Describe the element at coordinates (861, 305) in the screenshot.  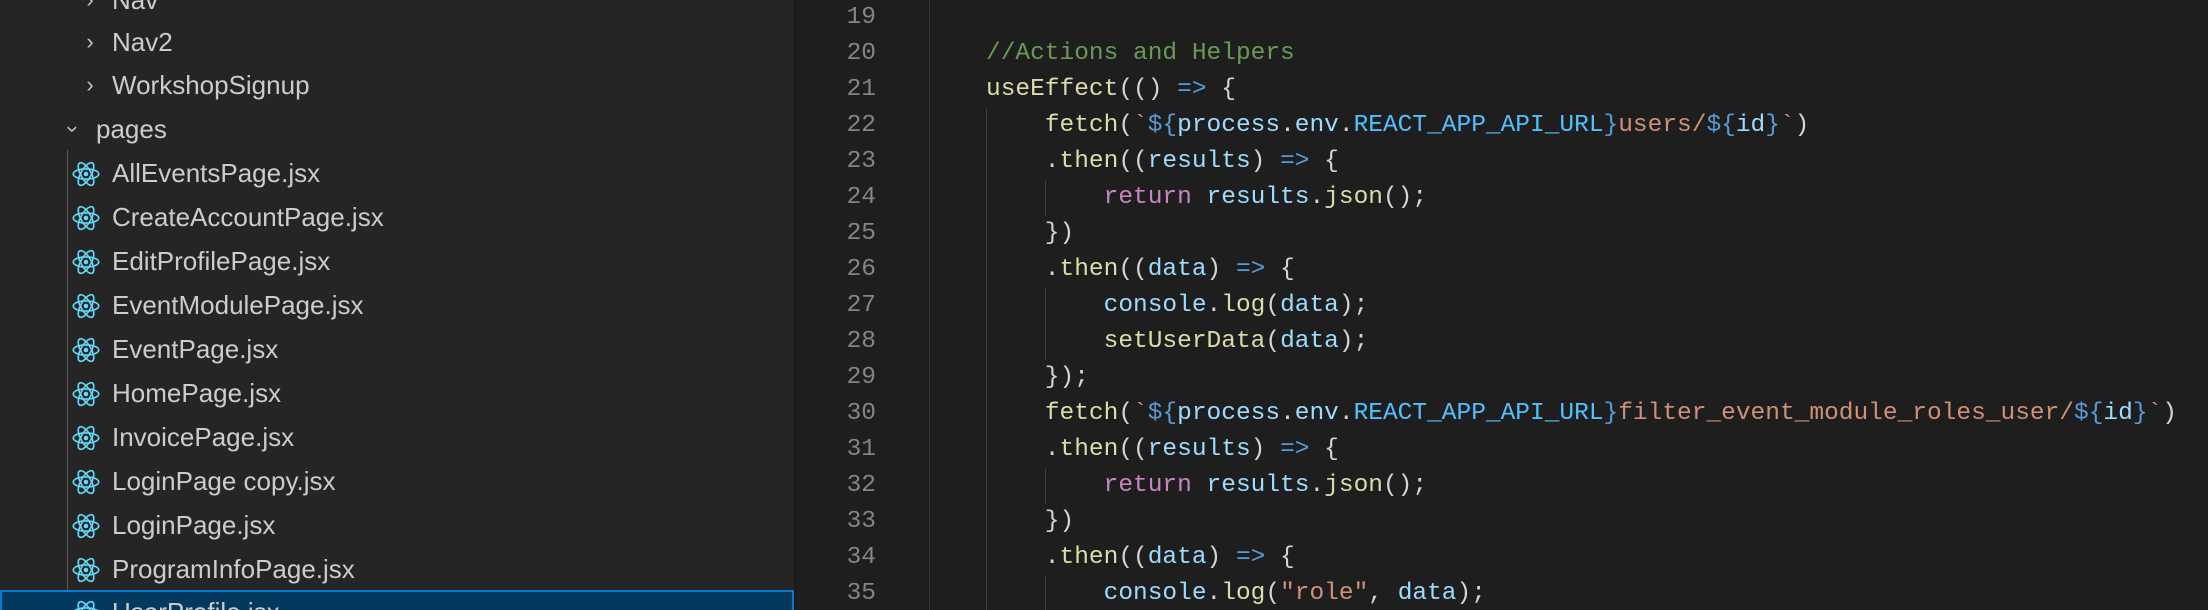
I see `line-number: 27` at that location.